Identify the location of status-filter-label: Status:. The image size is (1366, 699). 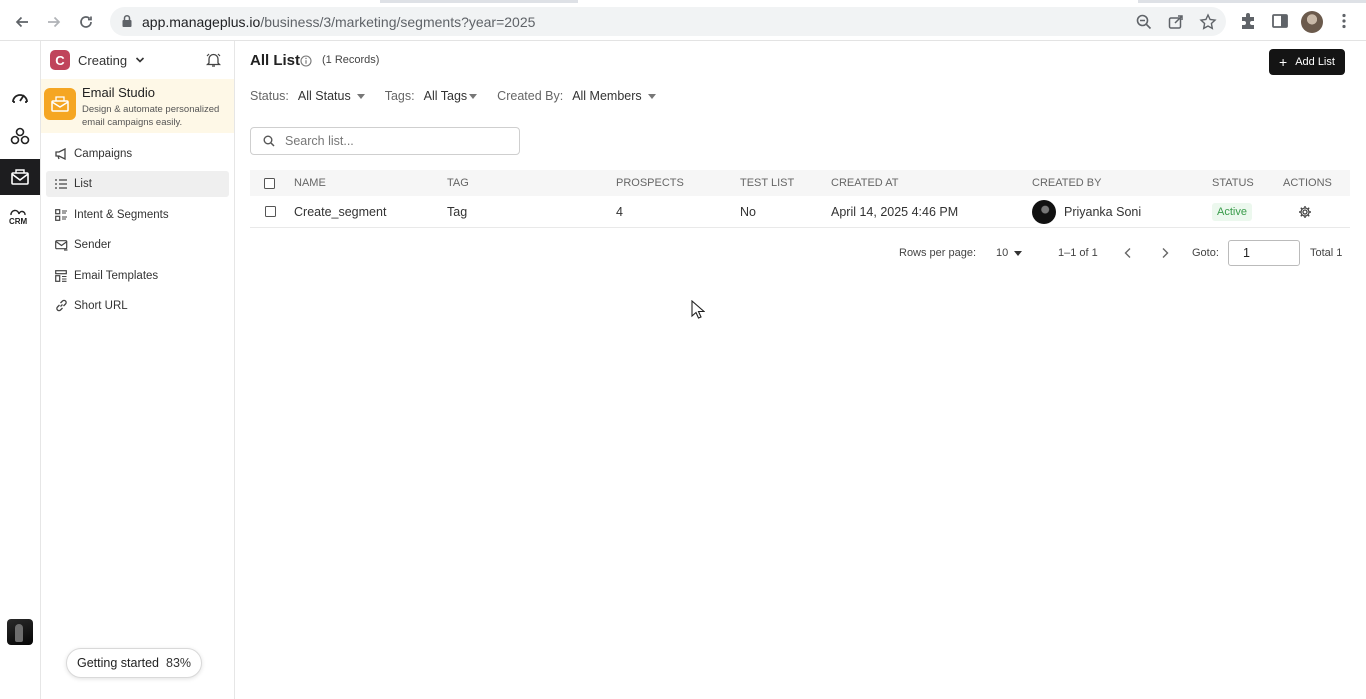
(269, 96).